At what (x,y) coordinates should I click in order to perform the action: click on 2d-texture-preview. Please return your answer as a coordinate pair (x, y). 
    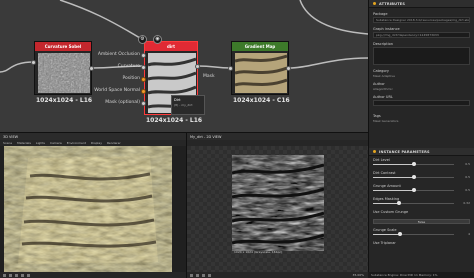
    Looking at the image, I should click on (278, 203).